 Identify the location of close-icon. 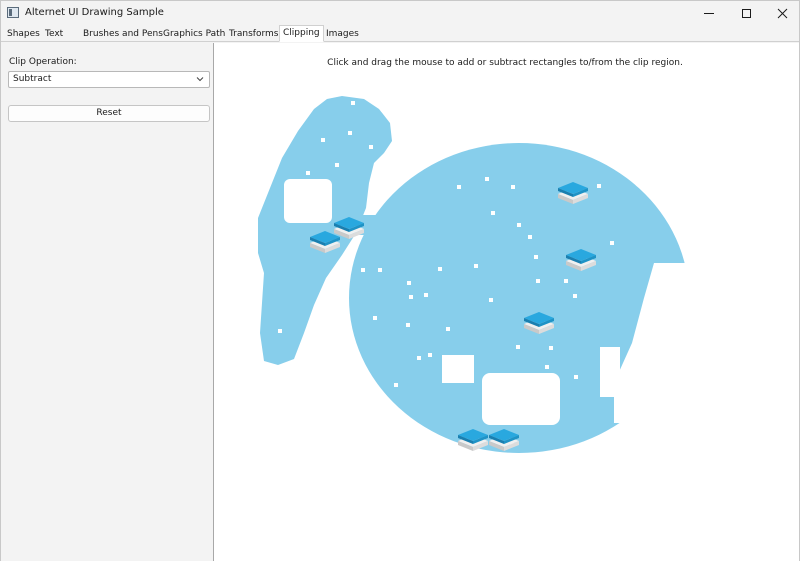
(782, 13).